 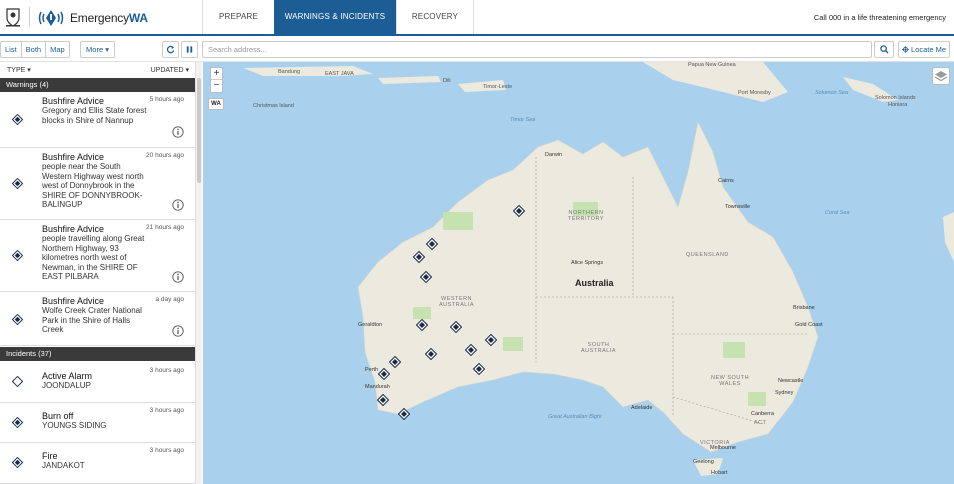 I want to click on tab-recovery: RECOVERY, so click(x=435, y=17).